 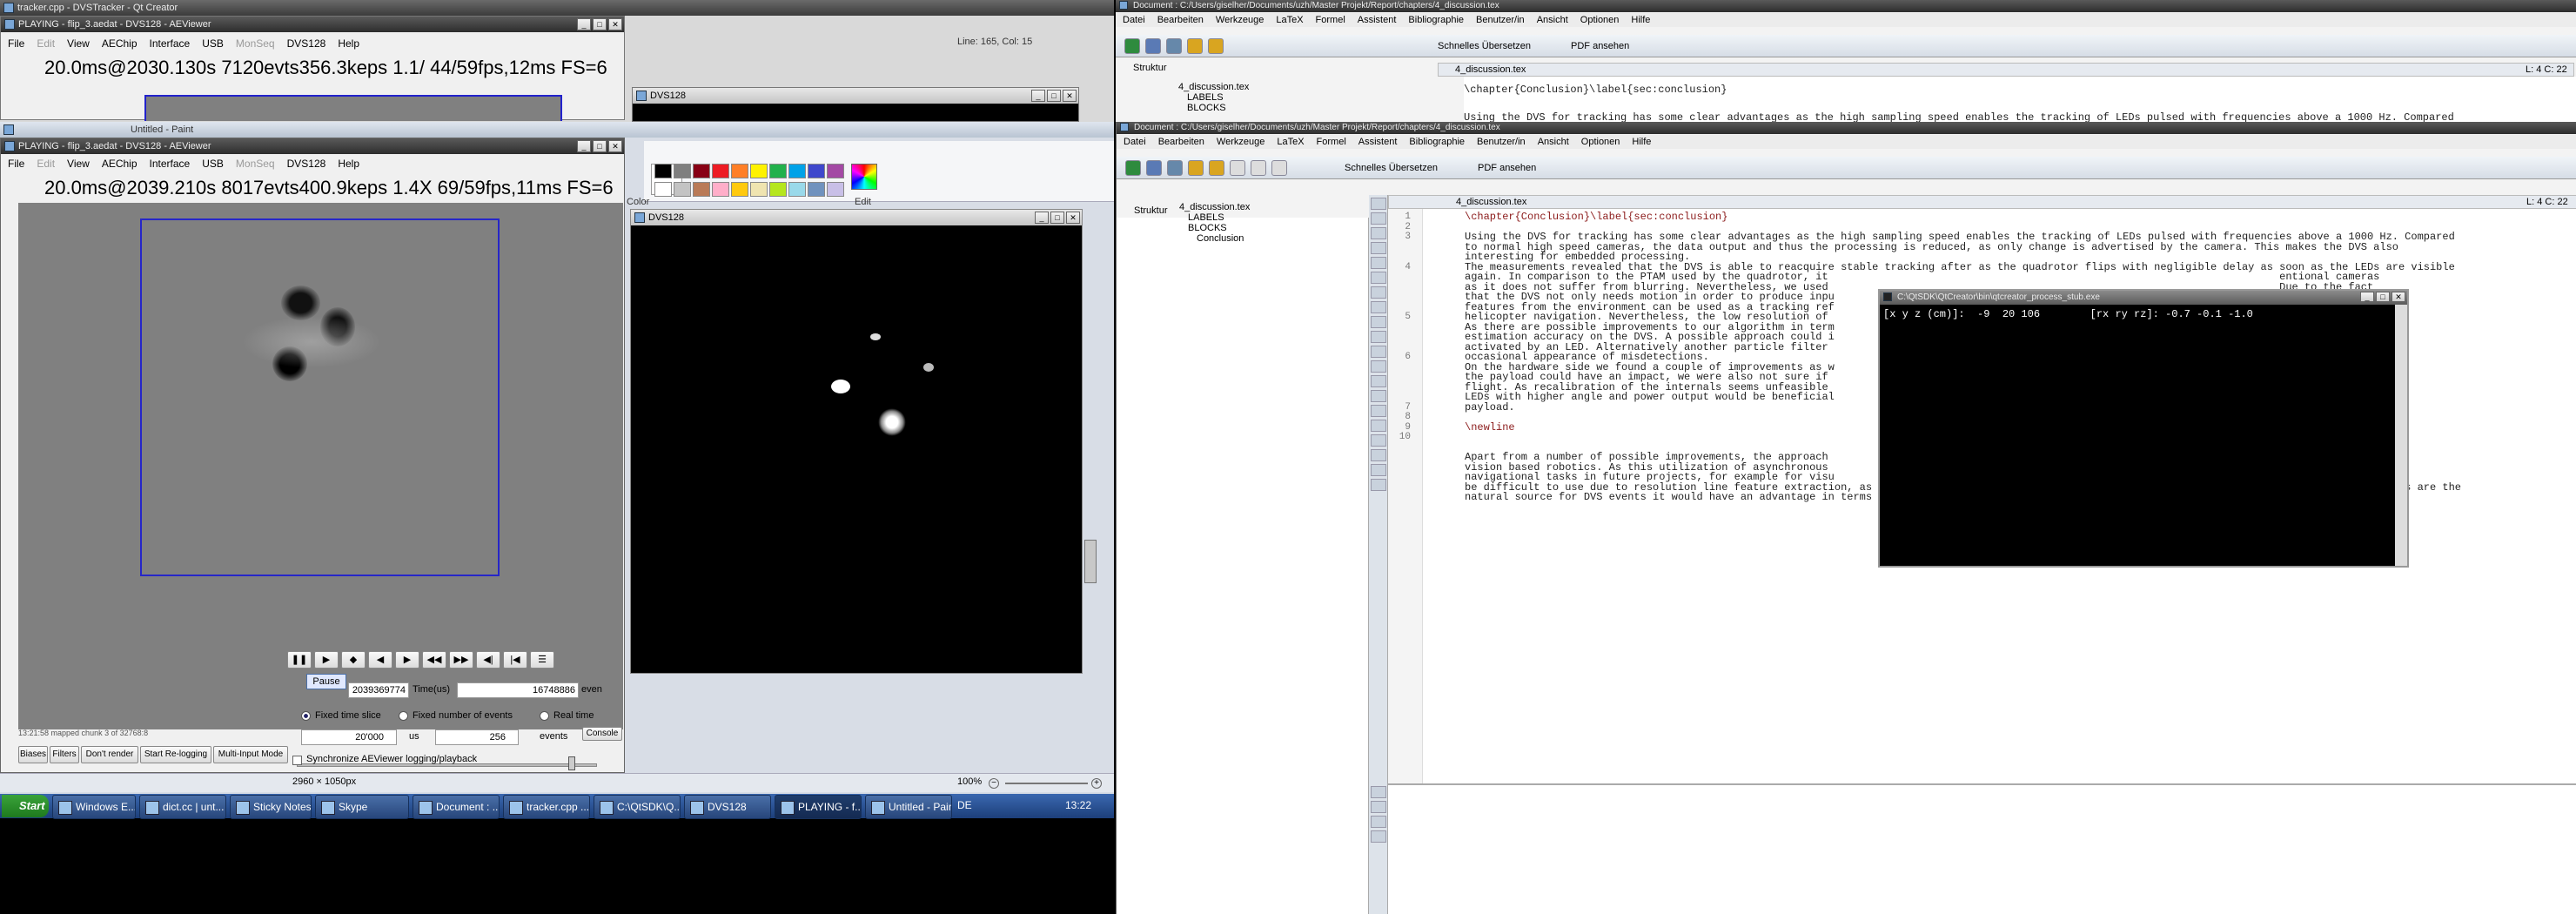 What do you see at coordinates (1331, 142) in the screenshot?
I see `menu-formel: Formel` at bounding box center [1331, 142].